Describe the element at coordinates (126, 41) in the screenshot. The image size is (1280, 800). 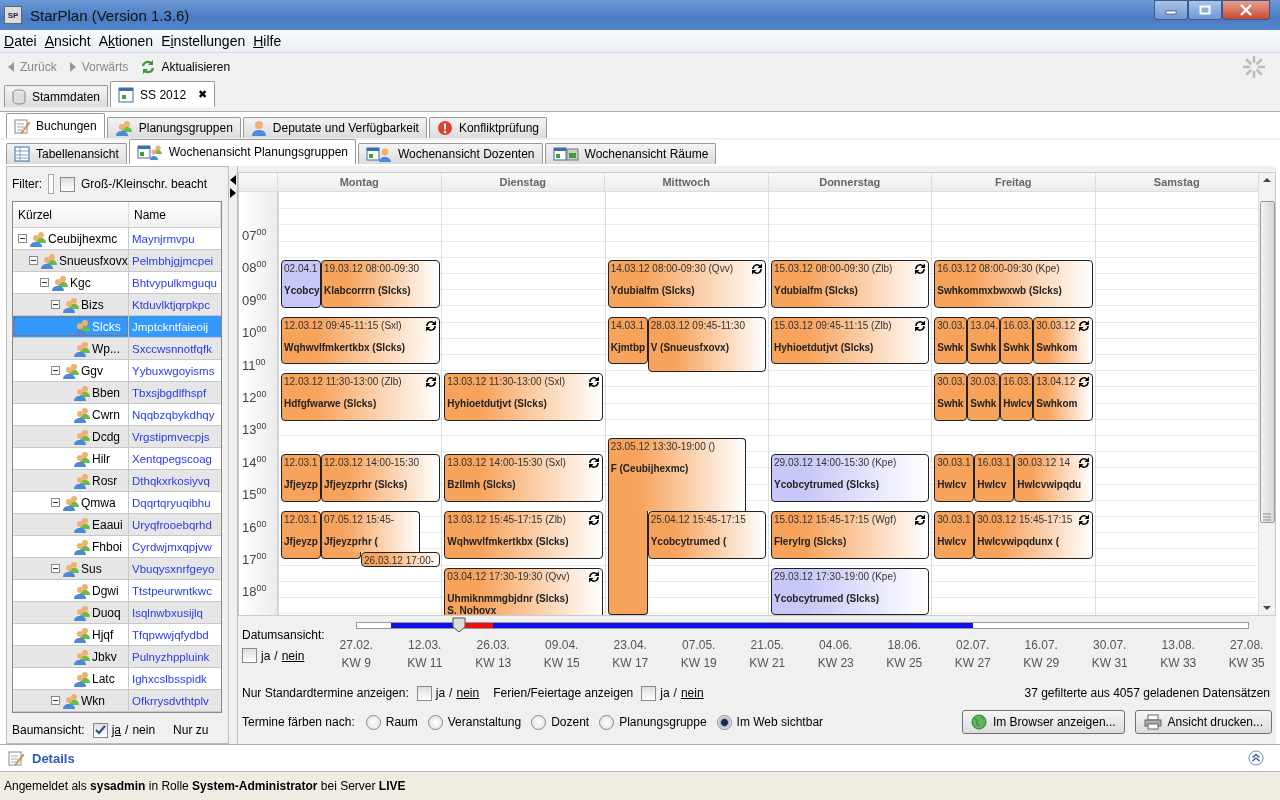
I see `menu-item: Aktionen` at that location.